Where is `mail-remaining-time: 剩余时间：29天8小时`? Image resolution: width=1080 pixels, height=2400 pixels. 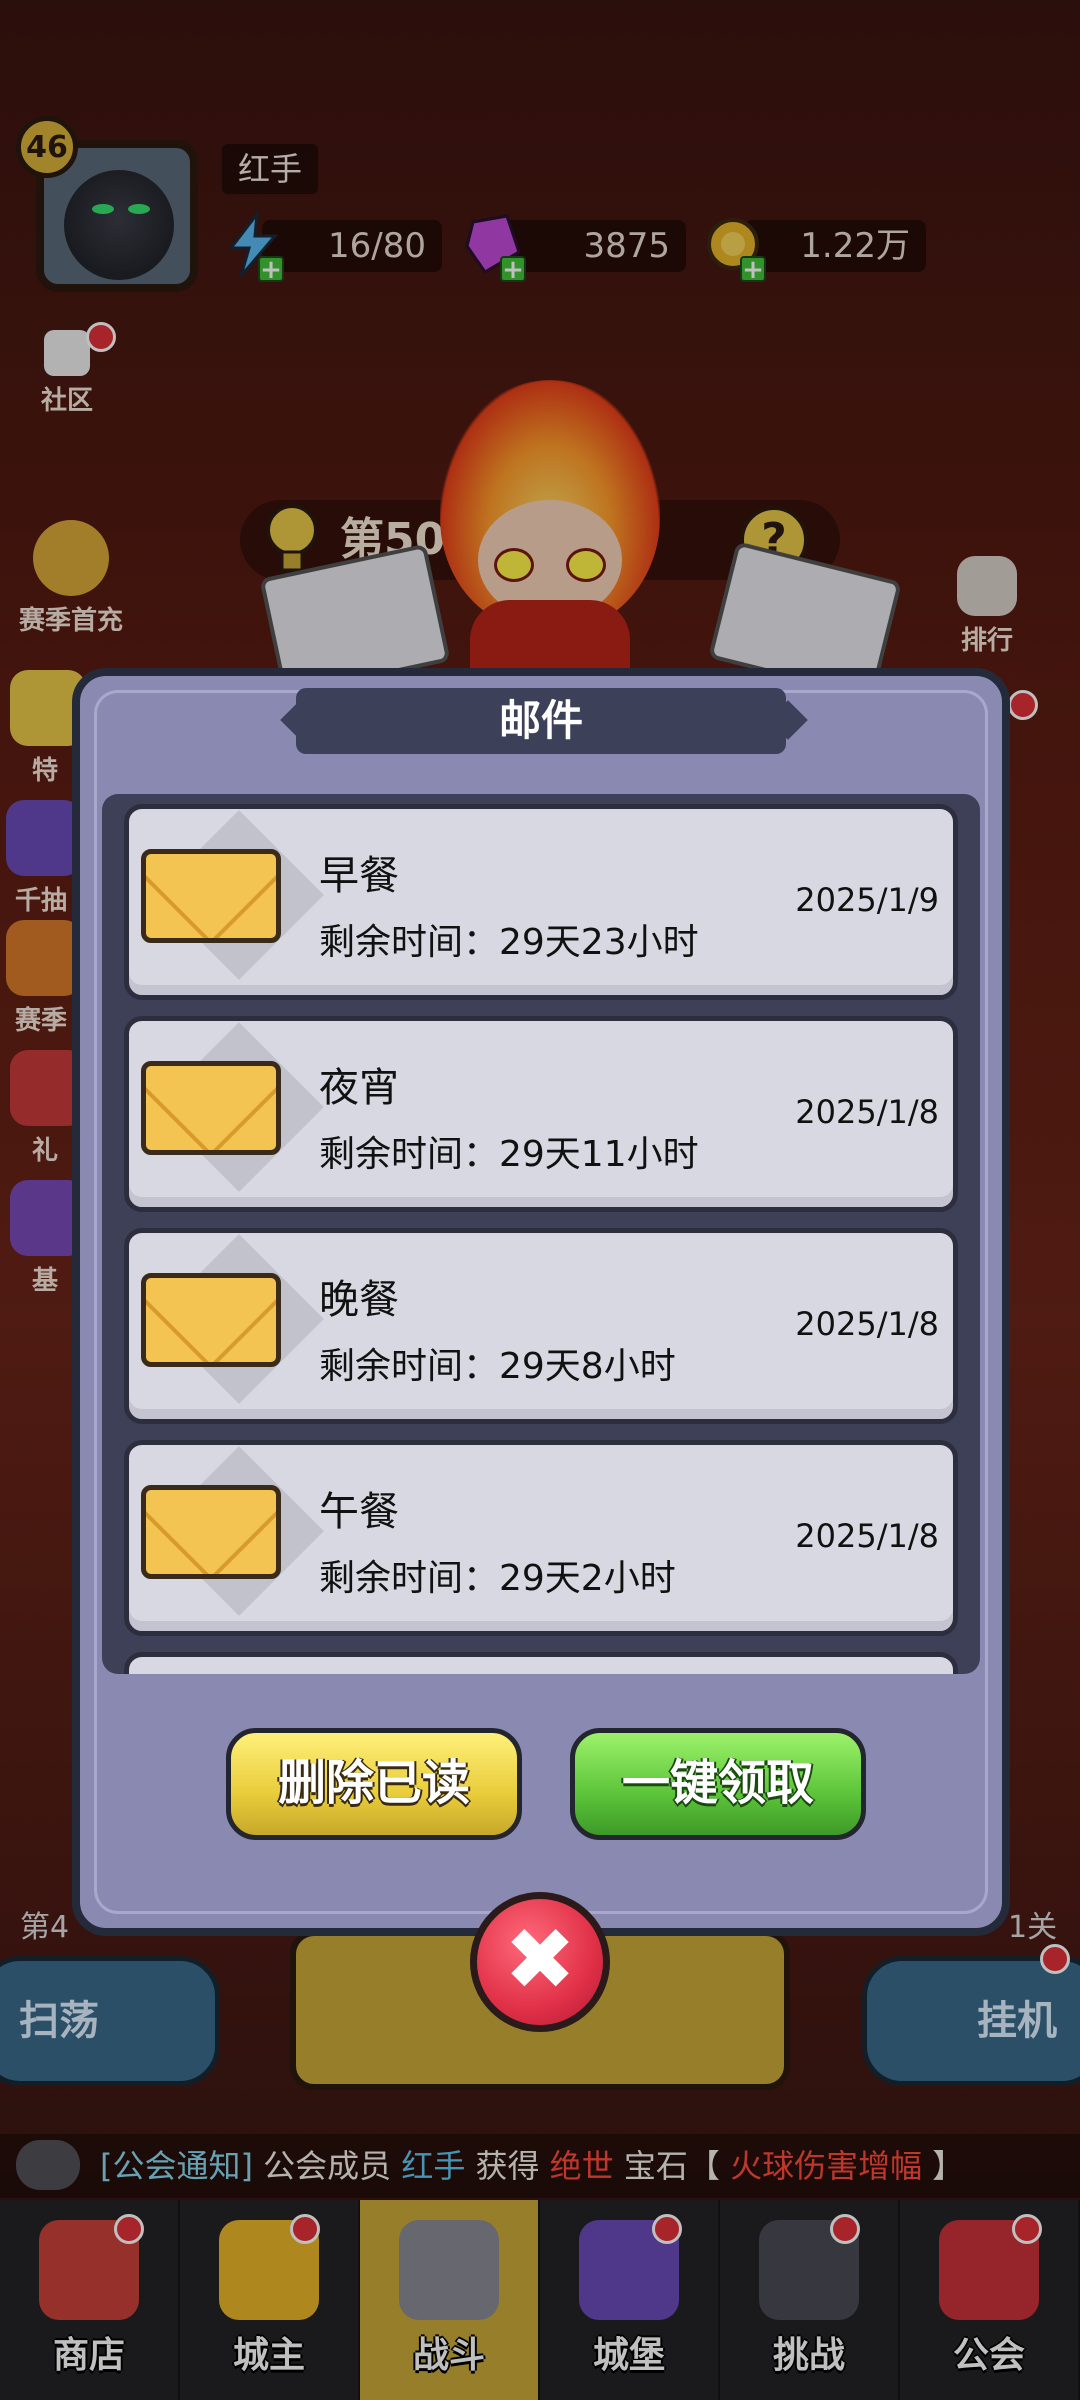
mail-remaining-time: 剩余时间：29天8小时 is located at coordinates (497, 1366).